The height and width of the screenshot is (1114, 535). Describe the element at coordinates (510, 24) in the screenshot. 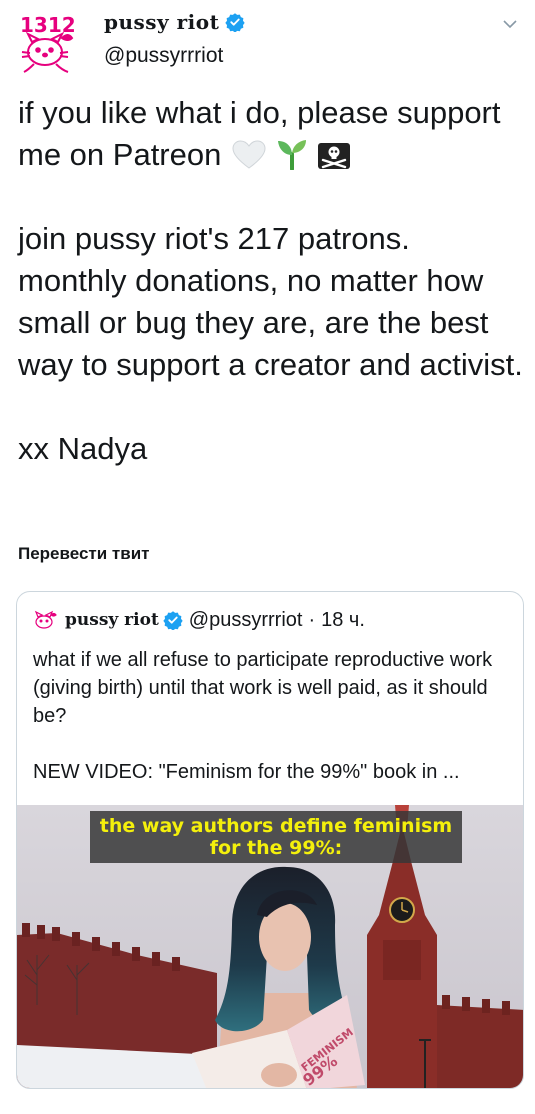

I see `chevron-down-icon` at that location.